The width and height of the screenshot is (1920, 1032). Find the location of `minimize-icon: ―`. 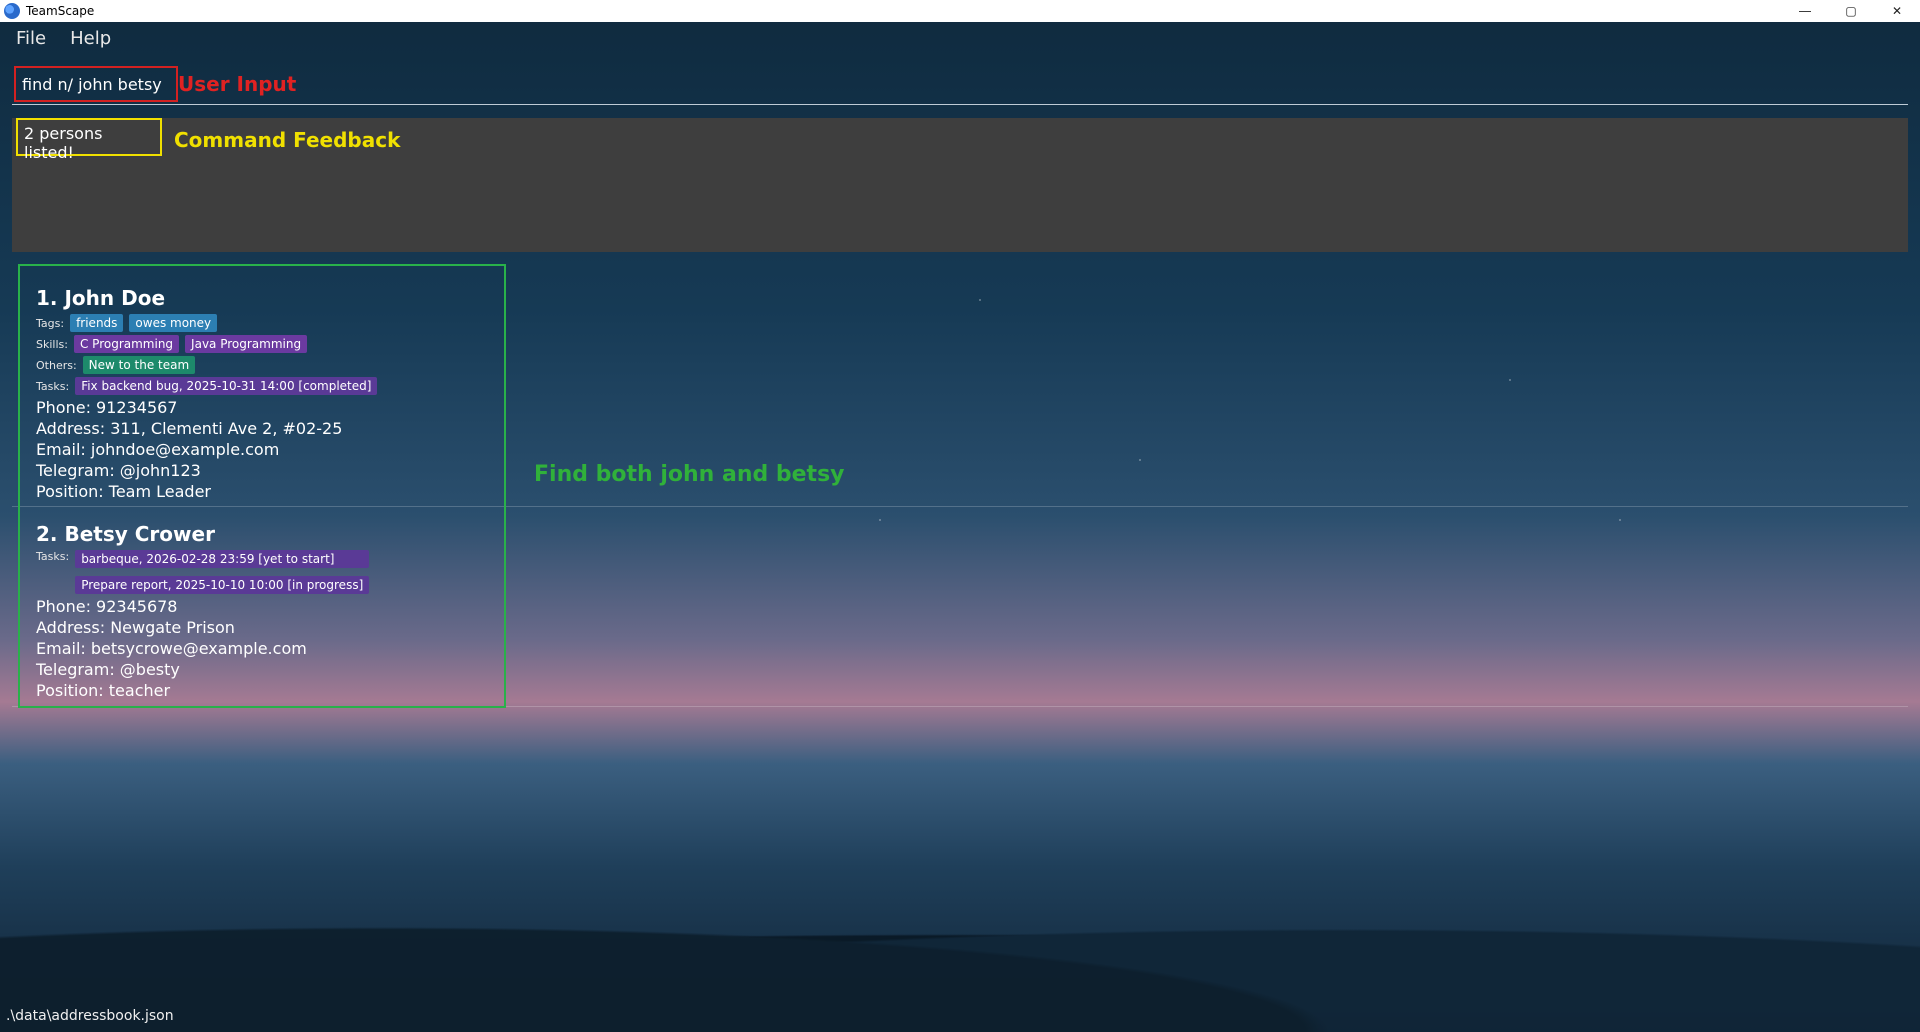

minimize-icon: ― is located at coordinates (1805, 11).